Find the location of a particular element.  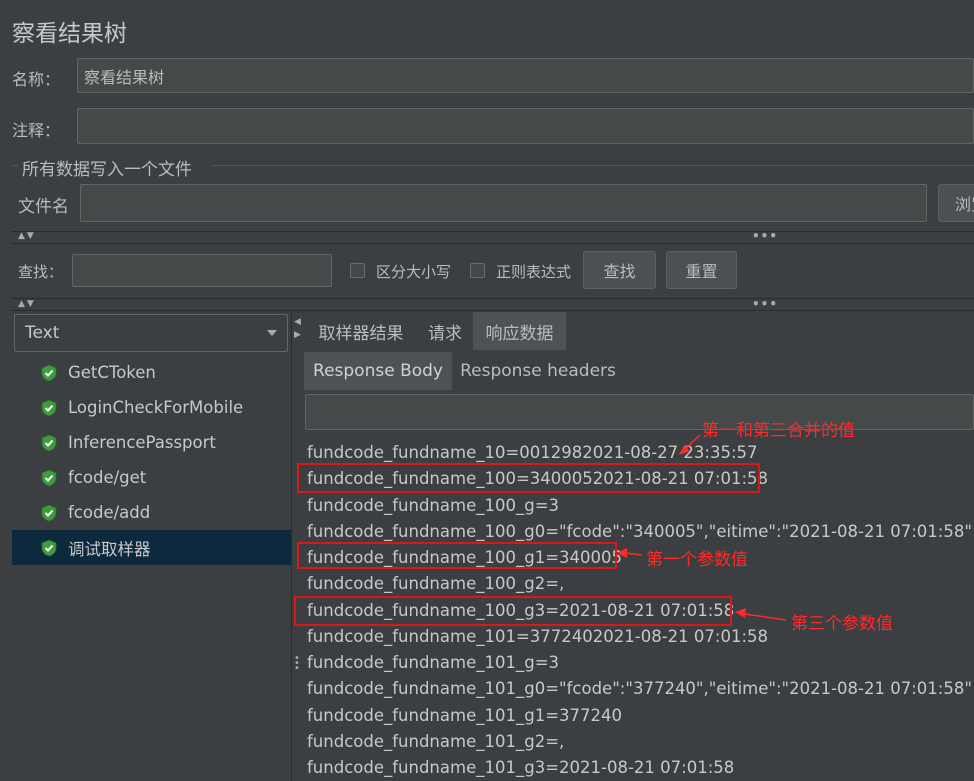

arrow-line-first is located at coordinates (633, 554).